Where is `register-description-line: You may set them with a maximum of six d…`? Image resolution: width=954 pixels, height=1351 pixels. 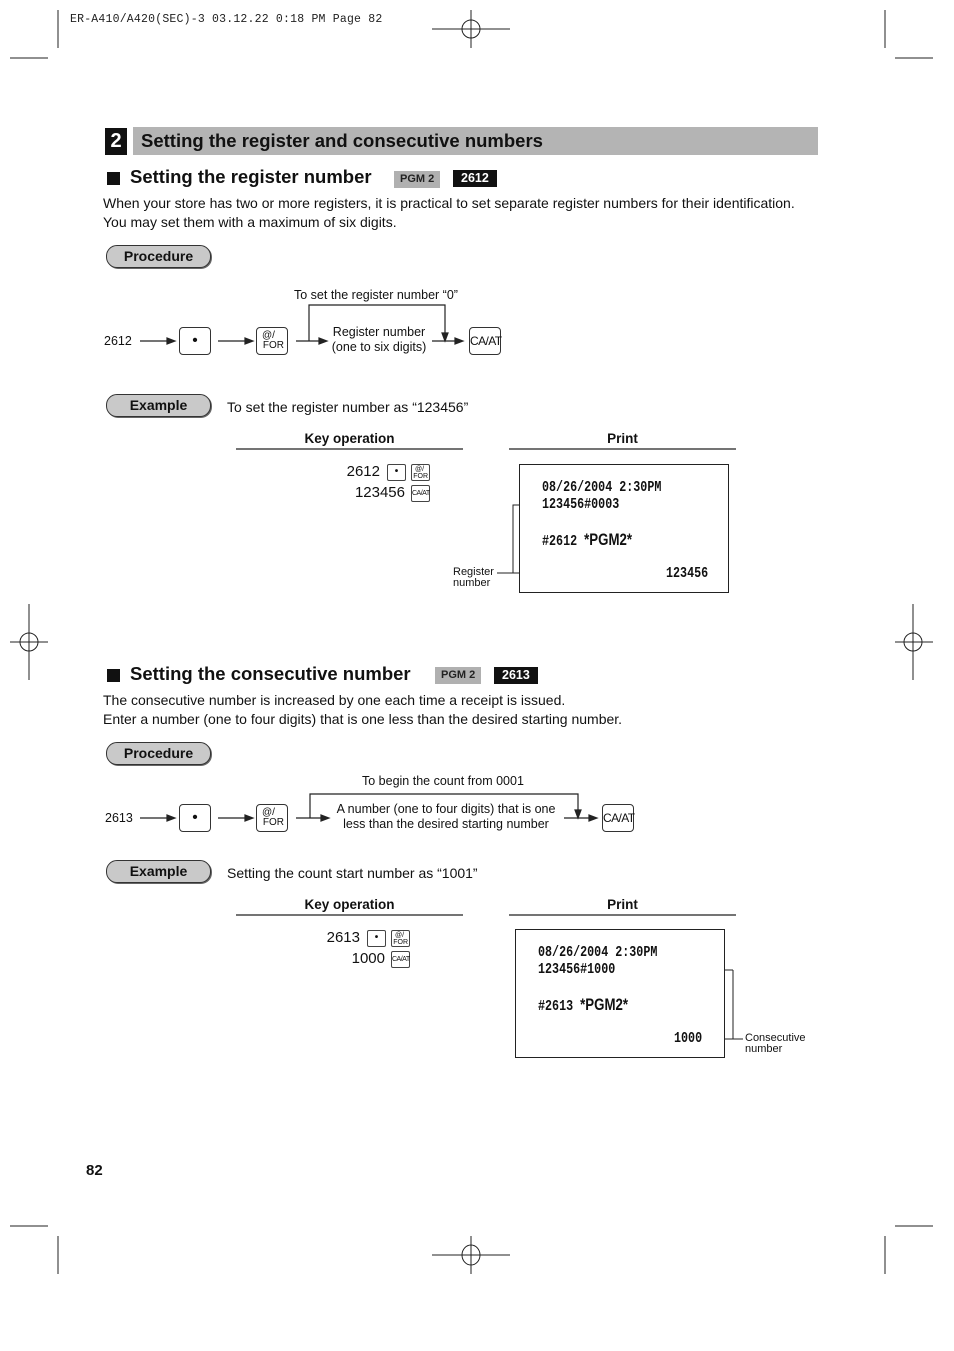 register-description-line: You may set them with a maximum of six d… is located at coordinates (250, 222).